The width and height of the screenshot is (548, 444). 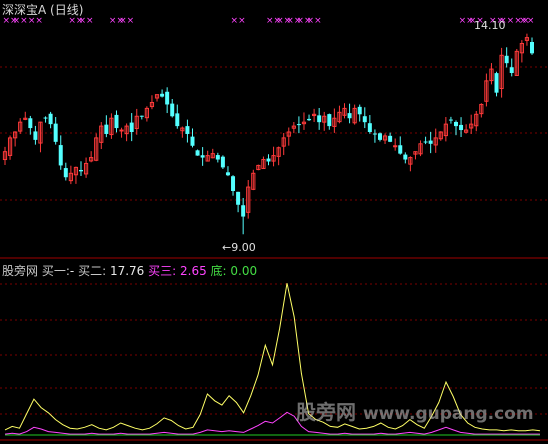 I want to click on sell1-label: 买一:, so click(x=55, y=271).